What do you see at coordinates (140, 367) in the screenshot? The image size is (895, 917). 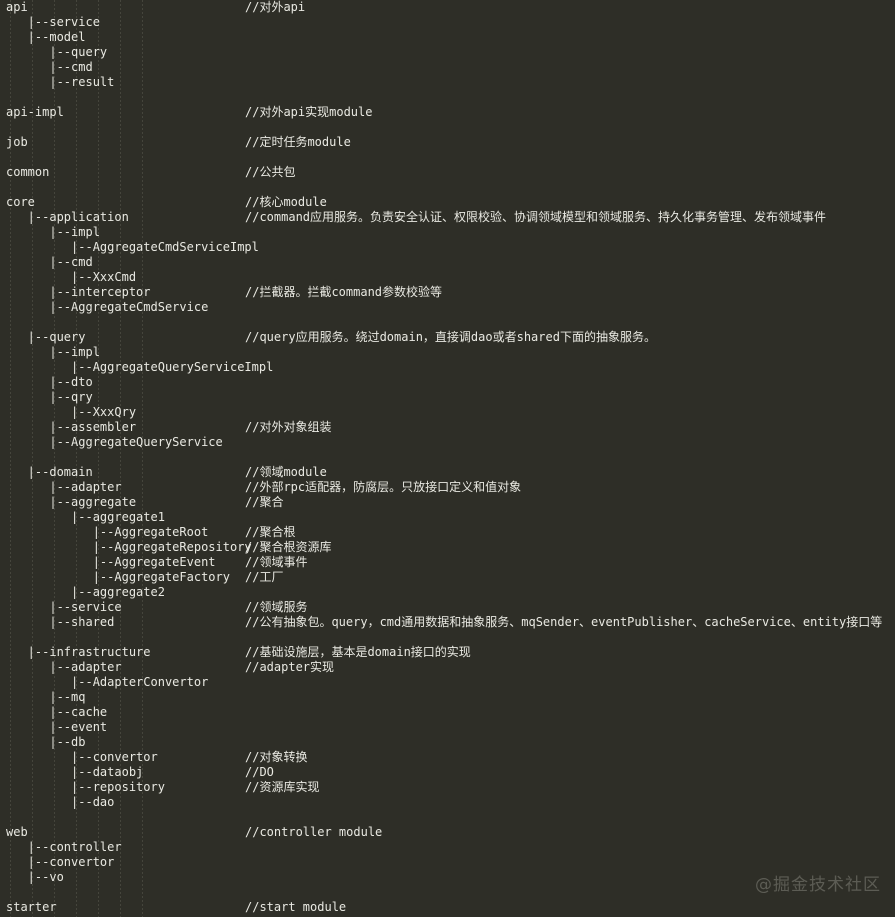 I see `code-path: |--AggregateQueryServiceImpl` at bounding box center [140, 367].